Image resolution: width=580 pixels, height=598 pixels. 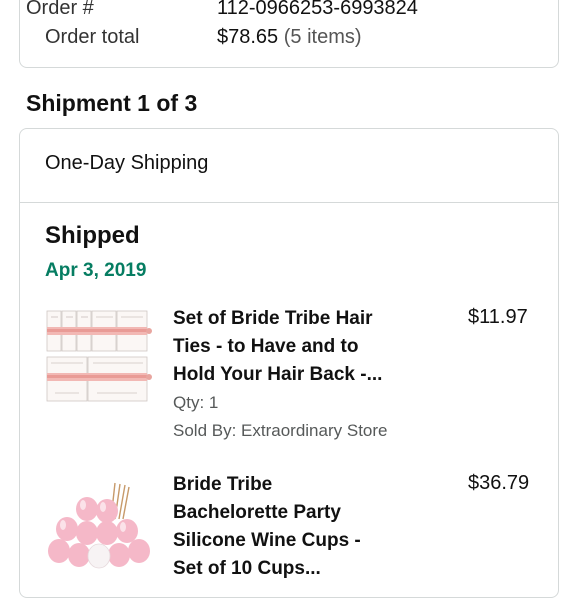 I want to click on shipment-status: Shipped, so click(x=92, y=235).